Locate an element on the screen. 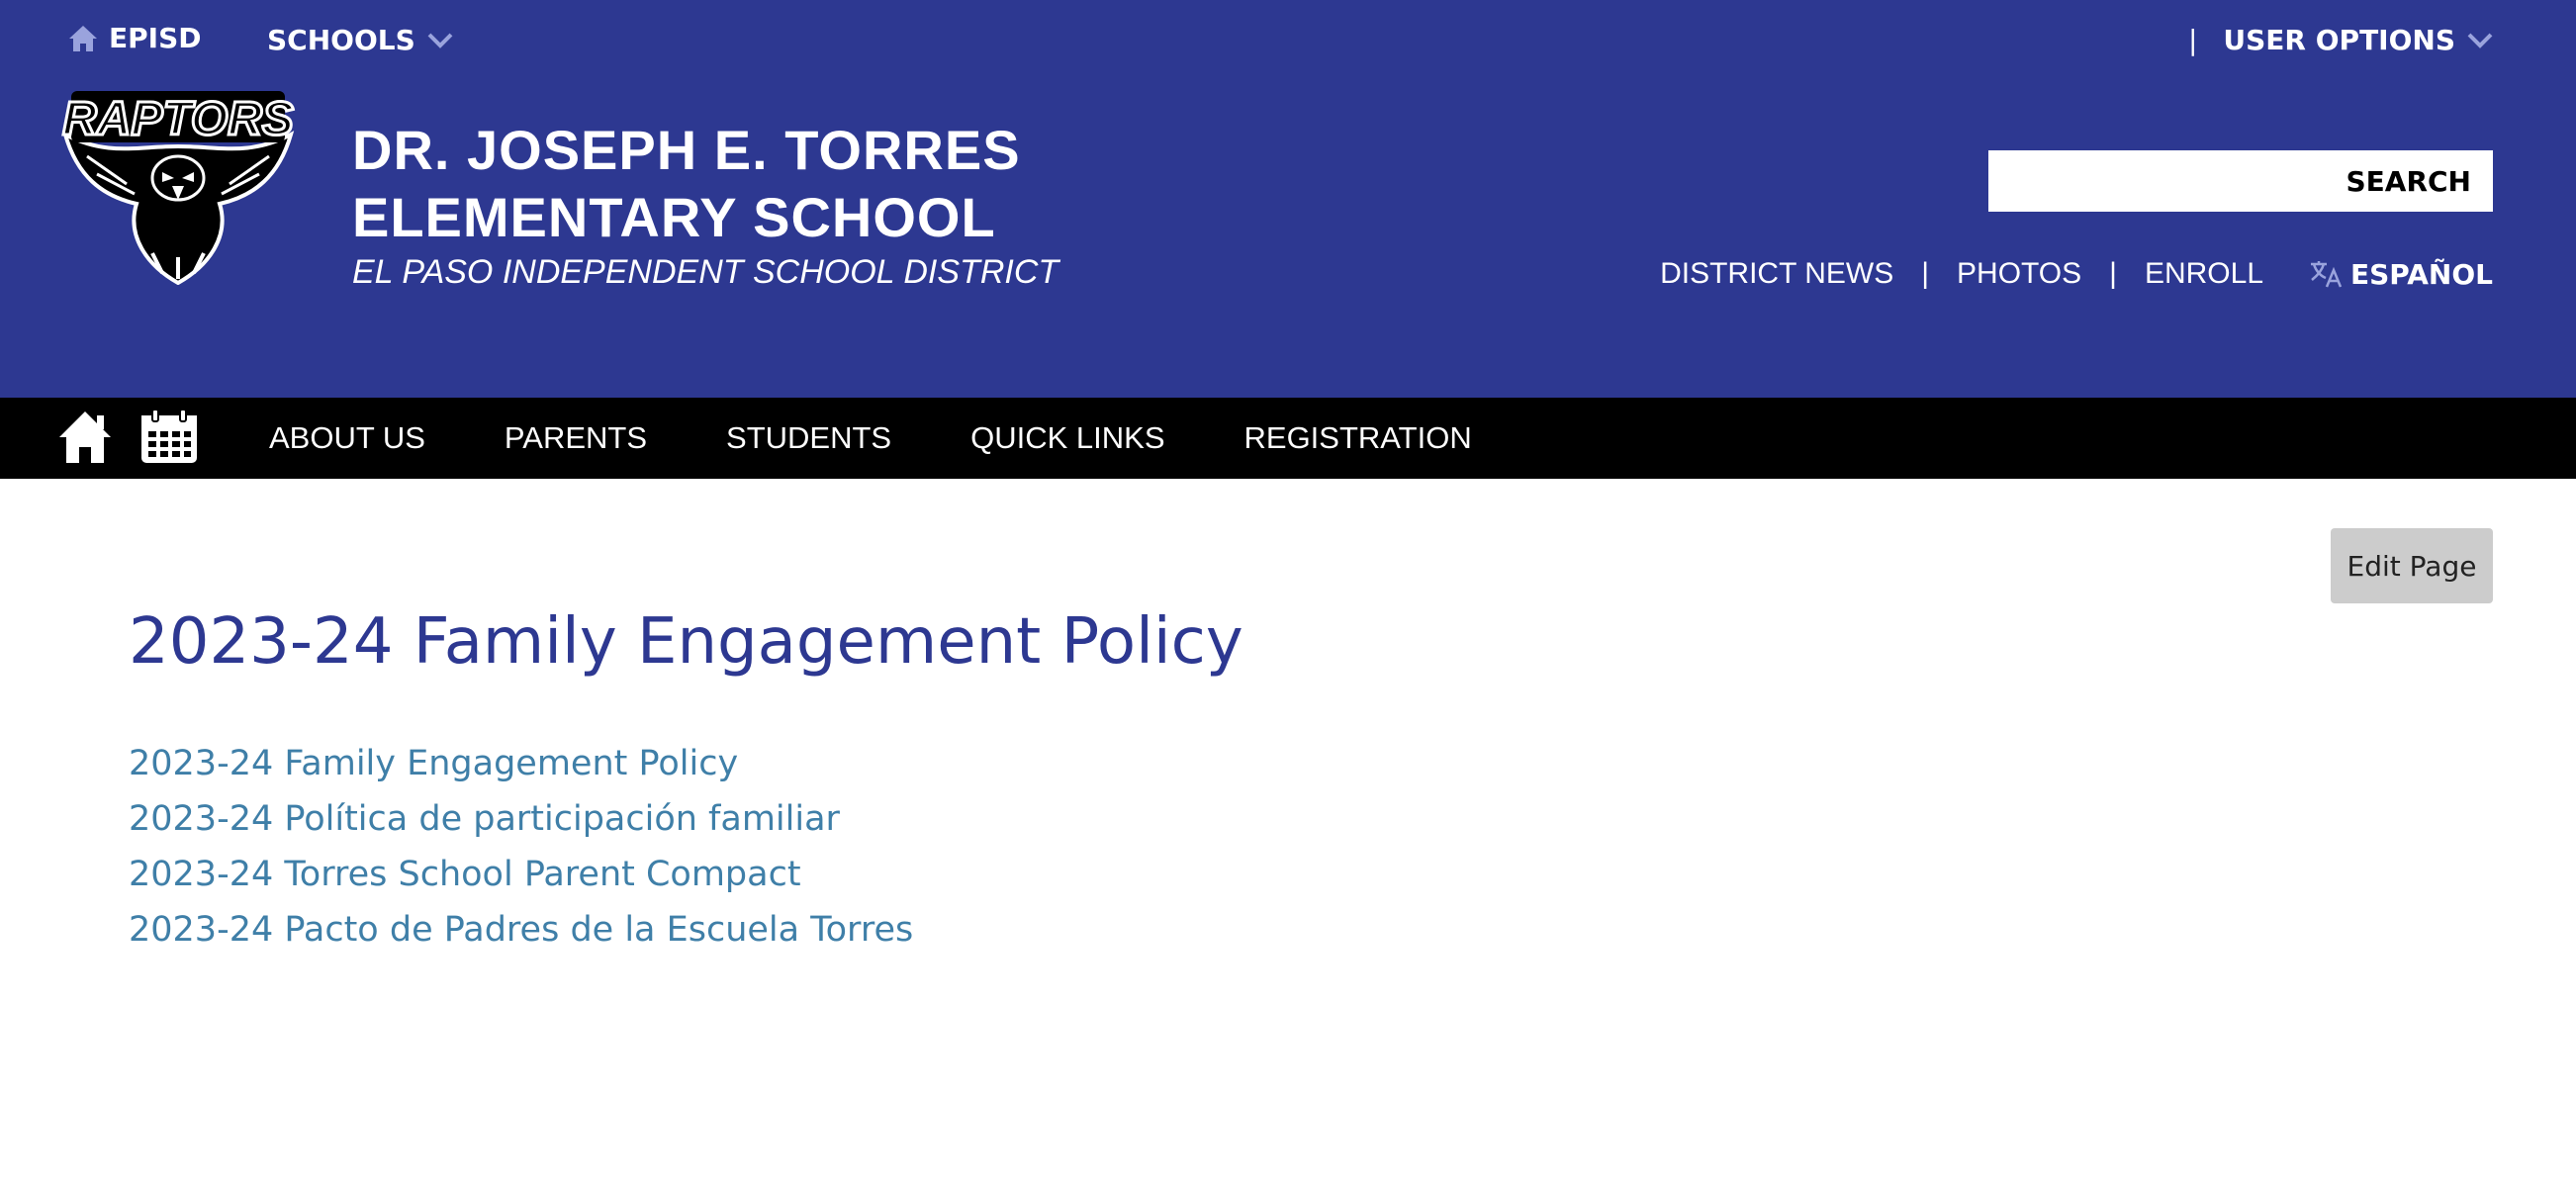 The image size is (2576, 1187). raptors-logo: RAPTORS is located at coordinates (178, 186).